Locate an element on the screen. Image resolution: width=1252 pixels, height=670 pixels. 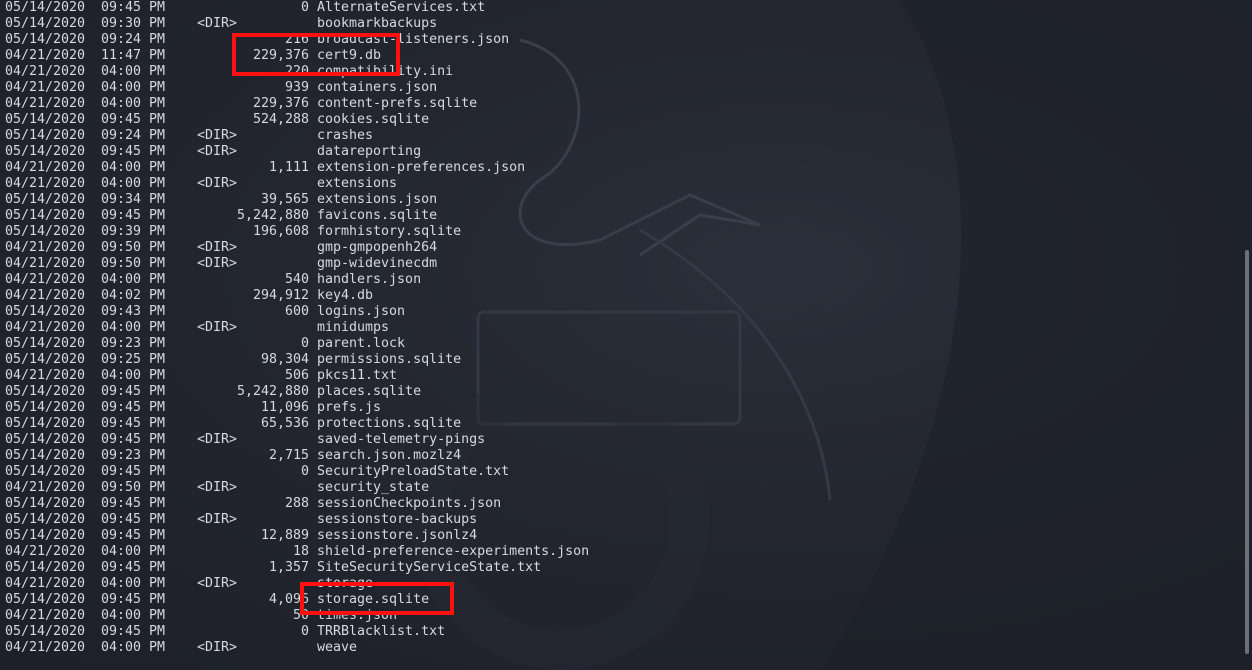
vertical-scrollbar is located at coordinates (1247, 335).